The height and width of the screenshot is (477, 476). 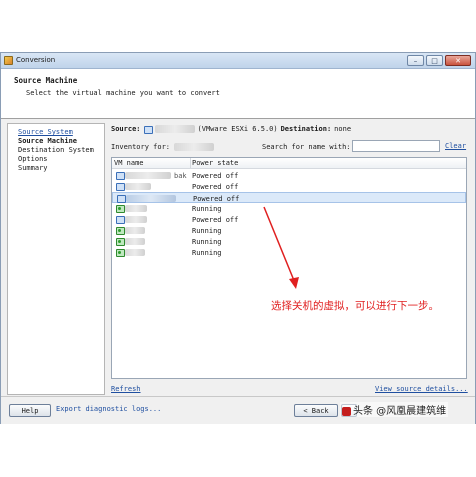 What do you see at coordinates (289, 163) in the screenshot?
I see `vm-list-header: VM name Power state` at bounding box center [289, 163].